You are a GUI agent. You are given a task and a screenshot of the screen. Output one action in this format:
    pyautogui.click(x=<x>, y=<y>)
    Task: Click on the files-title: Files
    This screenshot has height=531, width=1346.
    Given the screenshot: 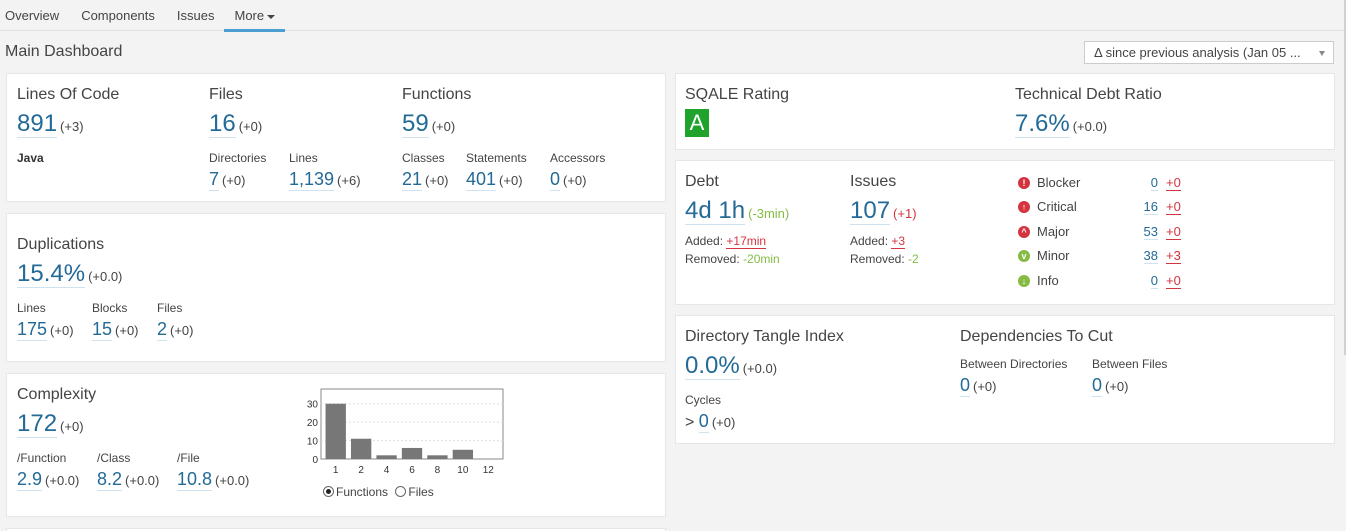 What is the action you would take?
    pyautogui.click(x=226, y=94)
    